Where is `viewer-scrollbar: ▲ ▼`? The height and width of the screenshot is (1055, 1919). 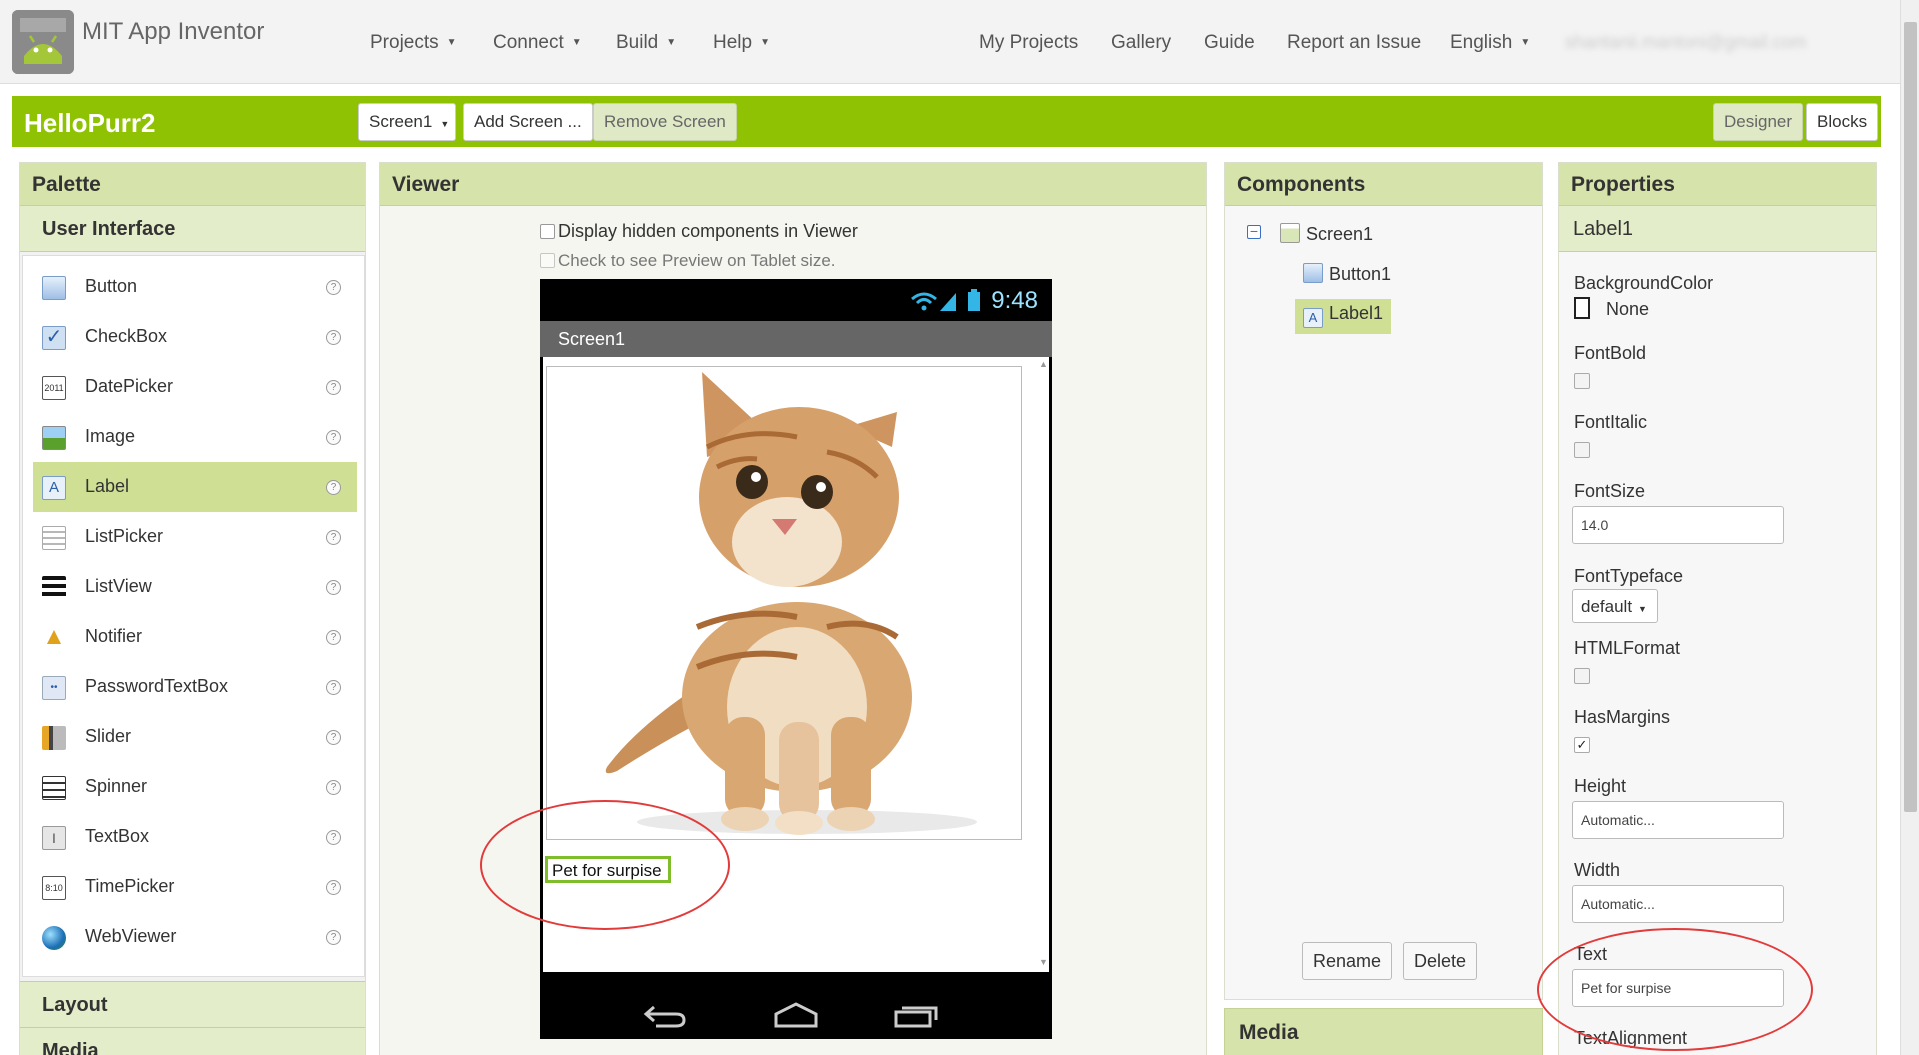 viewer-scrollbar: ▲ ▼ is located at coordinates (1044, 664).